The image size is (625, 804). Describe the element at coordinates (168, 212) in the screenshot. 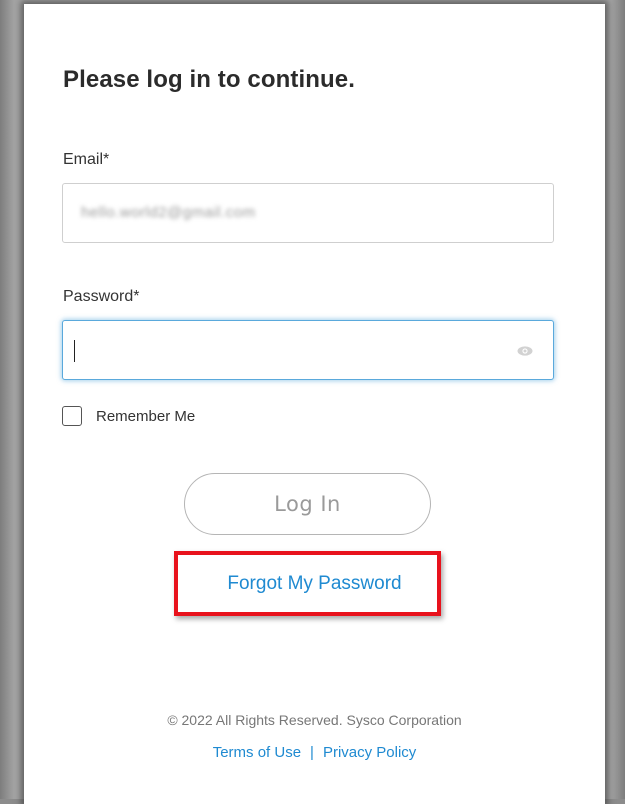

I see `email-value: hello.world2@gmail.com` at that location.